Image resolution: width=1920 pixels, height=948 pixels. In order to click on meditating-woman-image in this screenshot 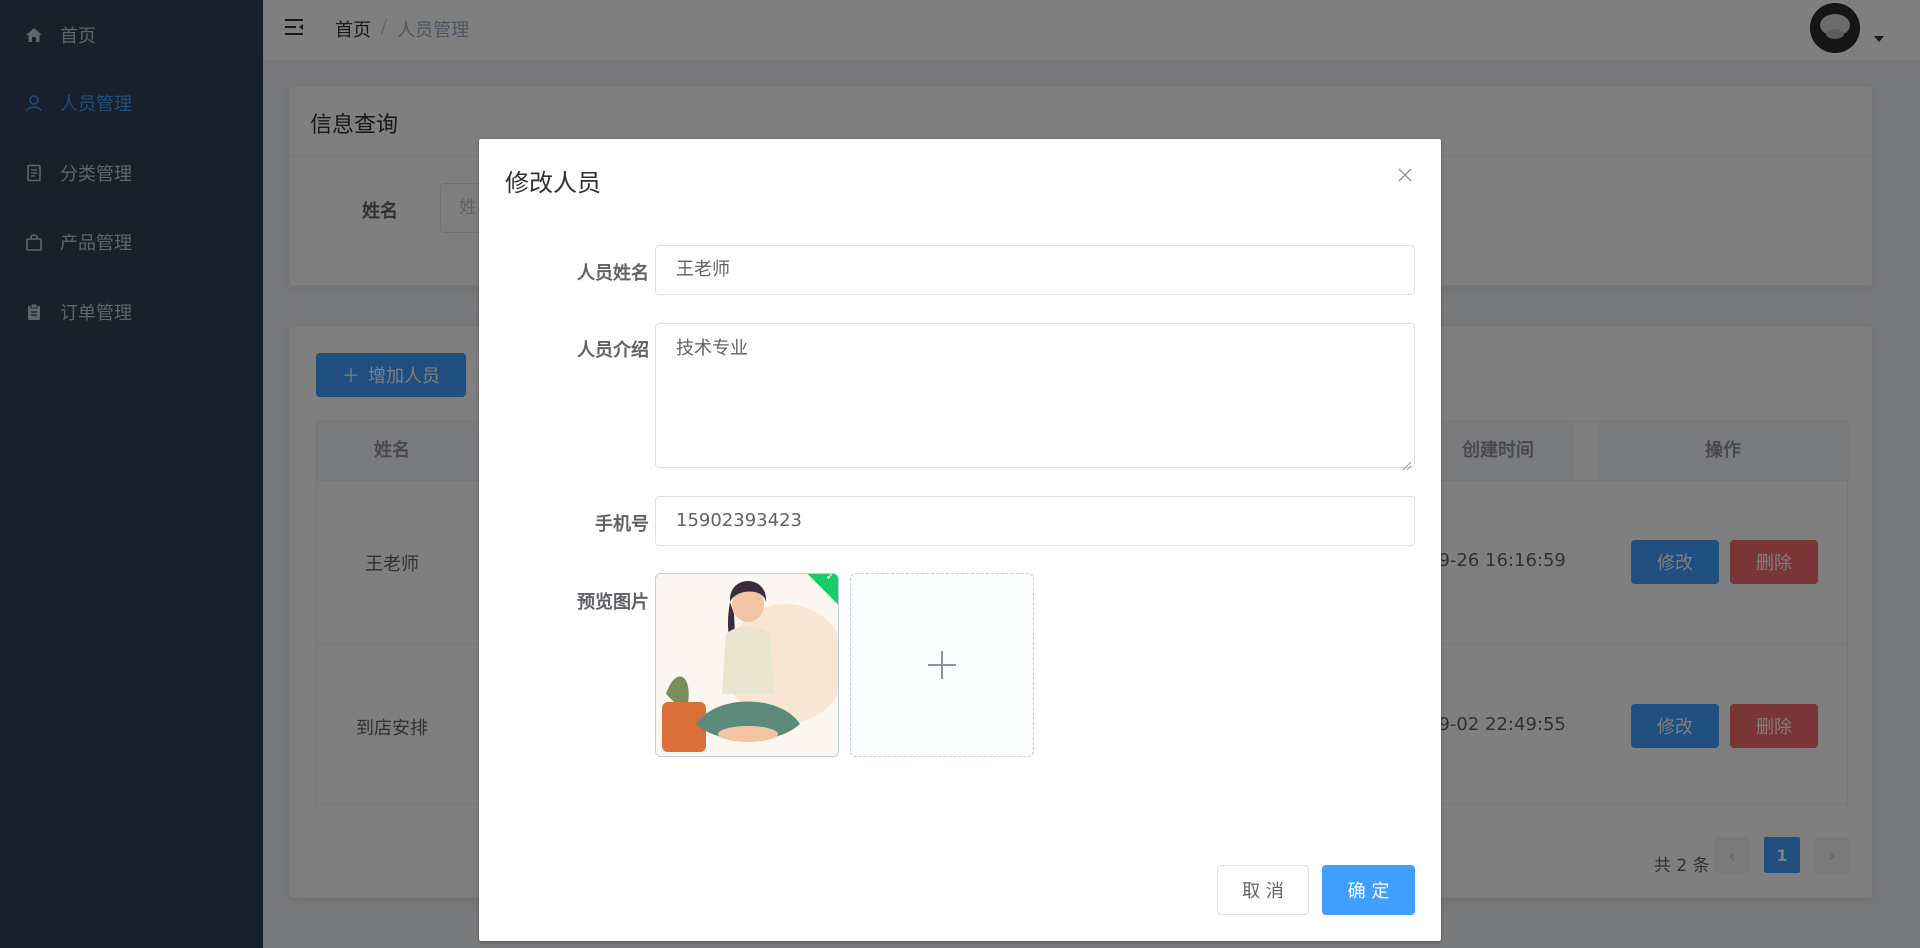, I will do `click(747, 665)`.